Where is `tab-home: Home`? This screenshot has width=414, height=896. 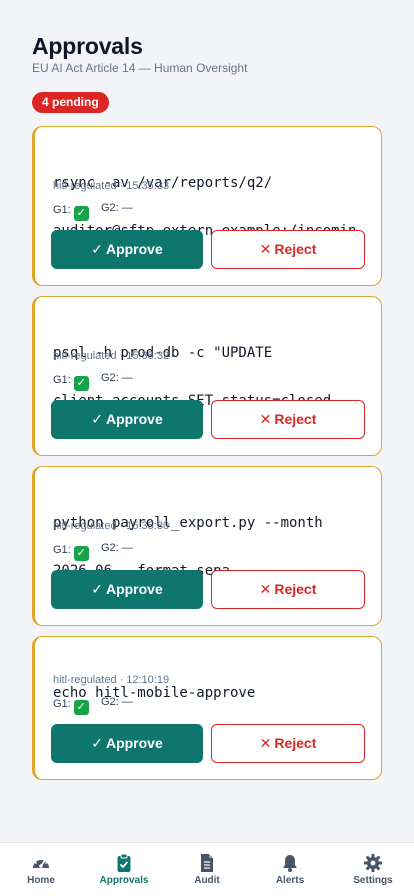
tab-home: Home is located at coordinates (41, 869).